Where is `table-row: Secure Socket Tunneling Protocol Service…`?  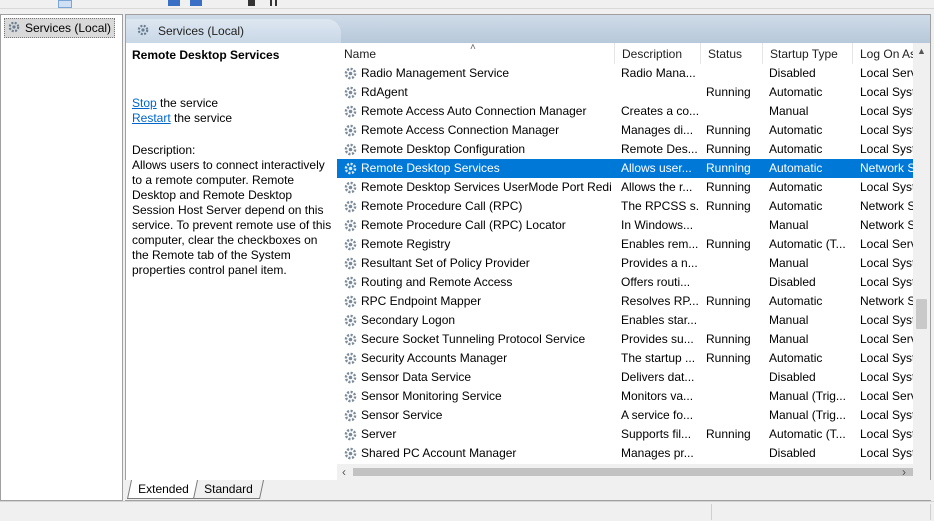 table-row: Secure Socket Tunneling Protocol Service… is located at coordinates (633, 339).